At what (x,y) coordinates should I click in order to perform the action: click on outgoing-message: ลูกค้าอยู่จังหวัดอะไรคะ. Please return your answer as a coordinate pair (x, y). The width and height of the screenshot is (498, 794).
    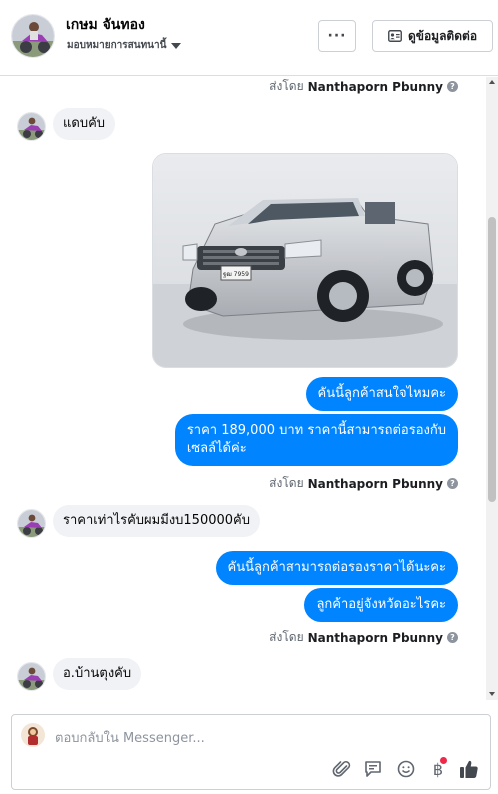
    Looking at the image, I should click on (381, 605).